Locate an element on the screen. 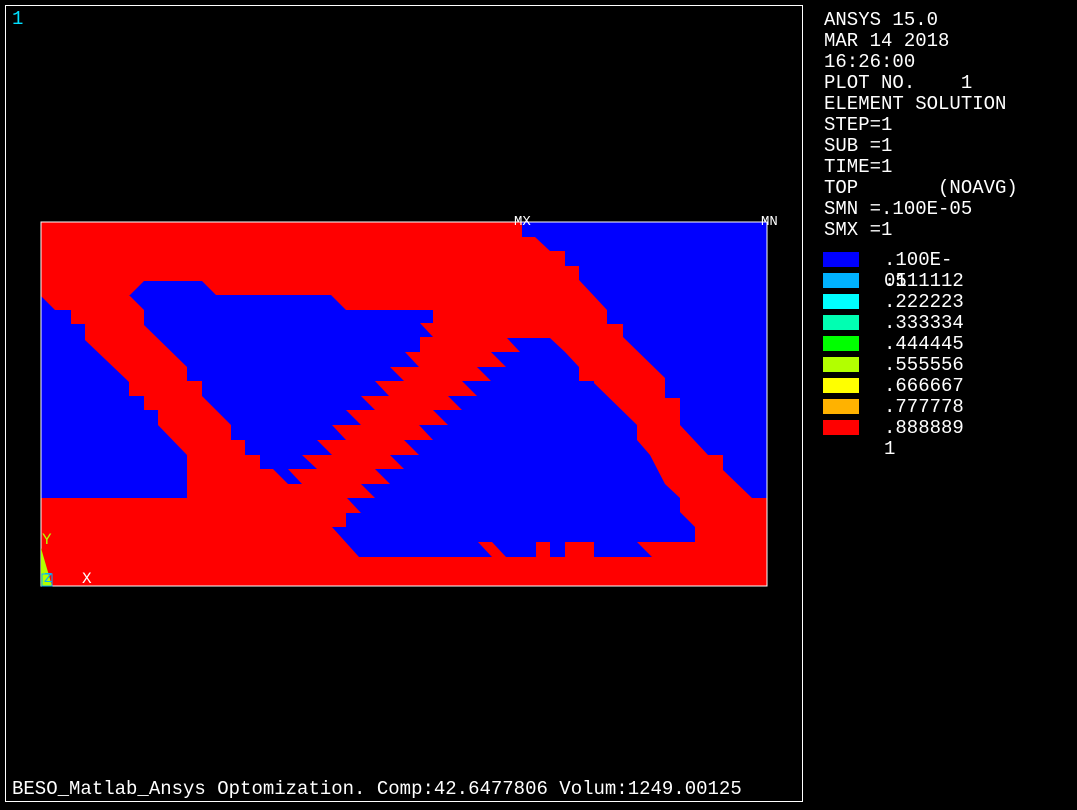  info-line: TIME=1 is located at coordinates (858, 167).